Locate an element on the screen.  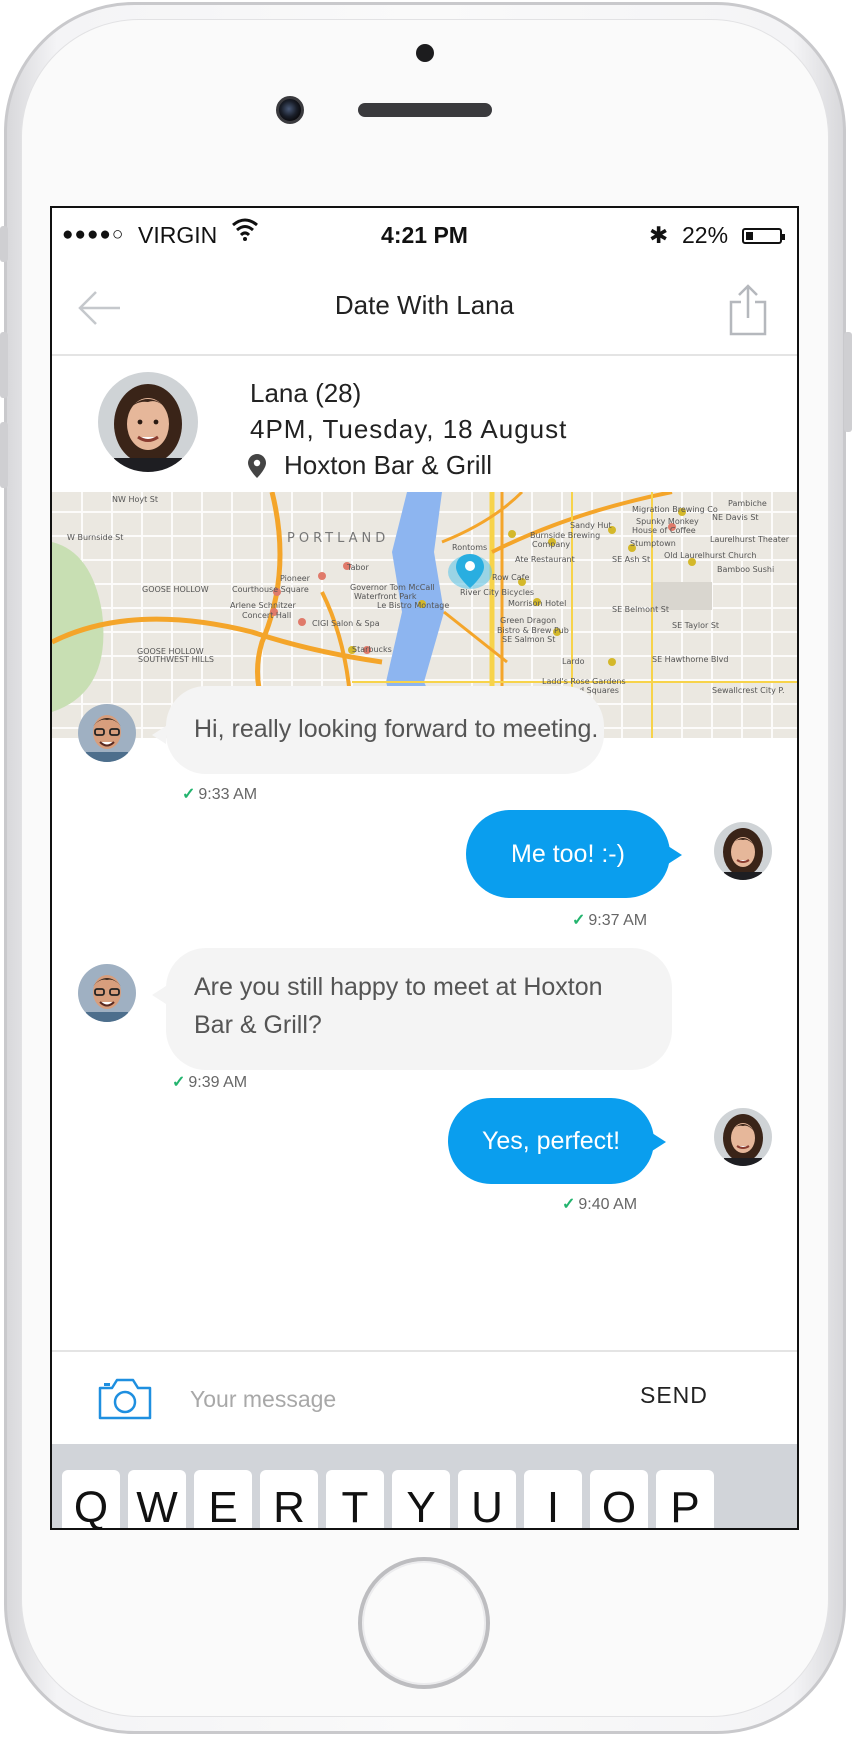
svg-text: Pioneer is located at coordinates (295, 578).